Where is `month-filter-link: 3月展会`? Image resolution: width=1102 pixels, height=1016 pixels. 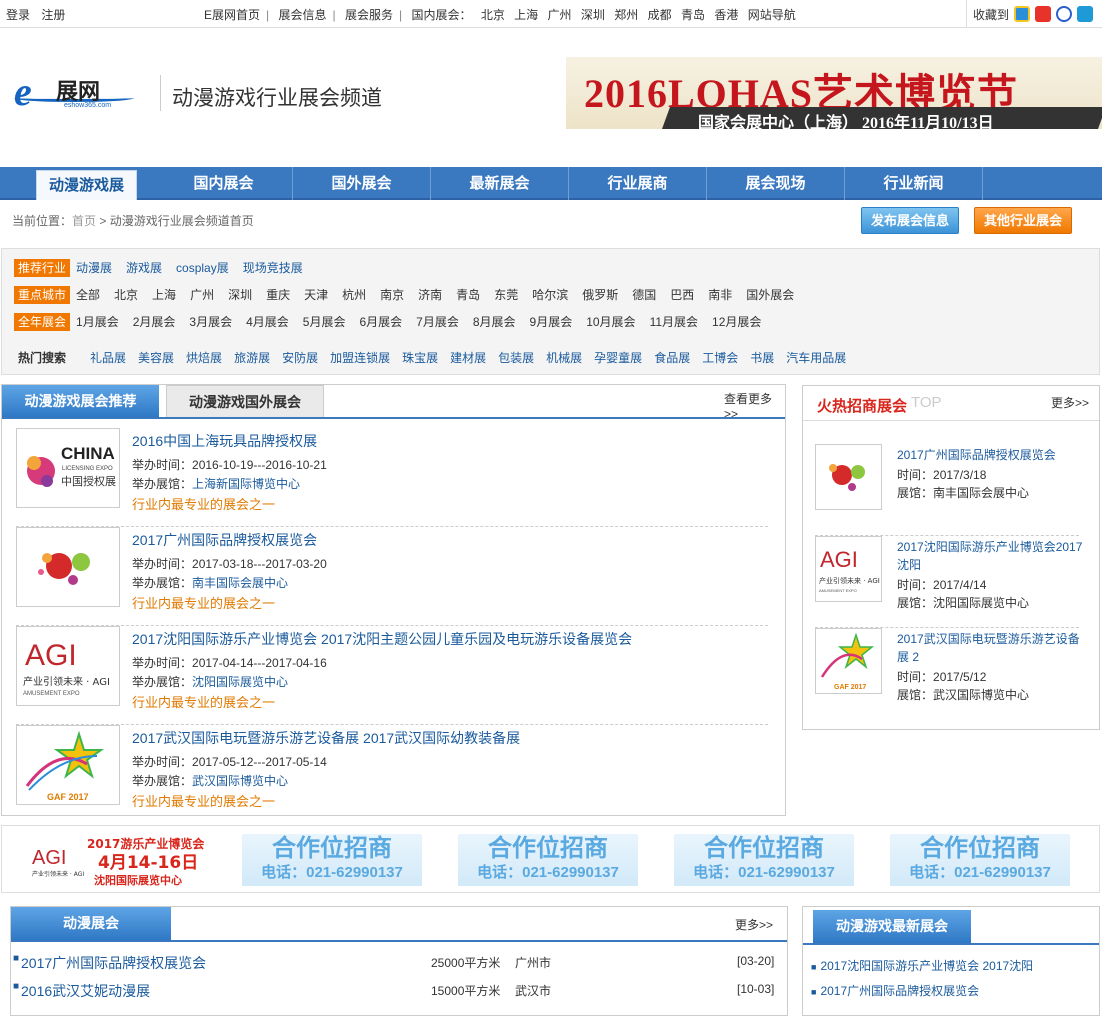
month-filter-link: 3月展会 is located at coordinates (210, 322).